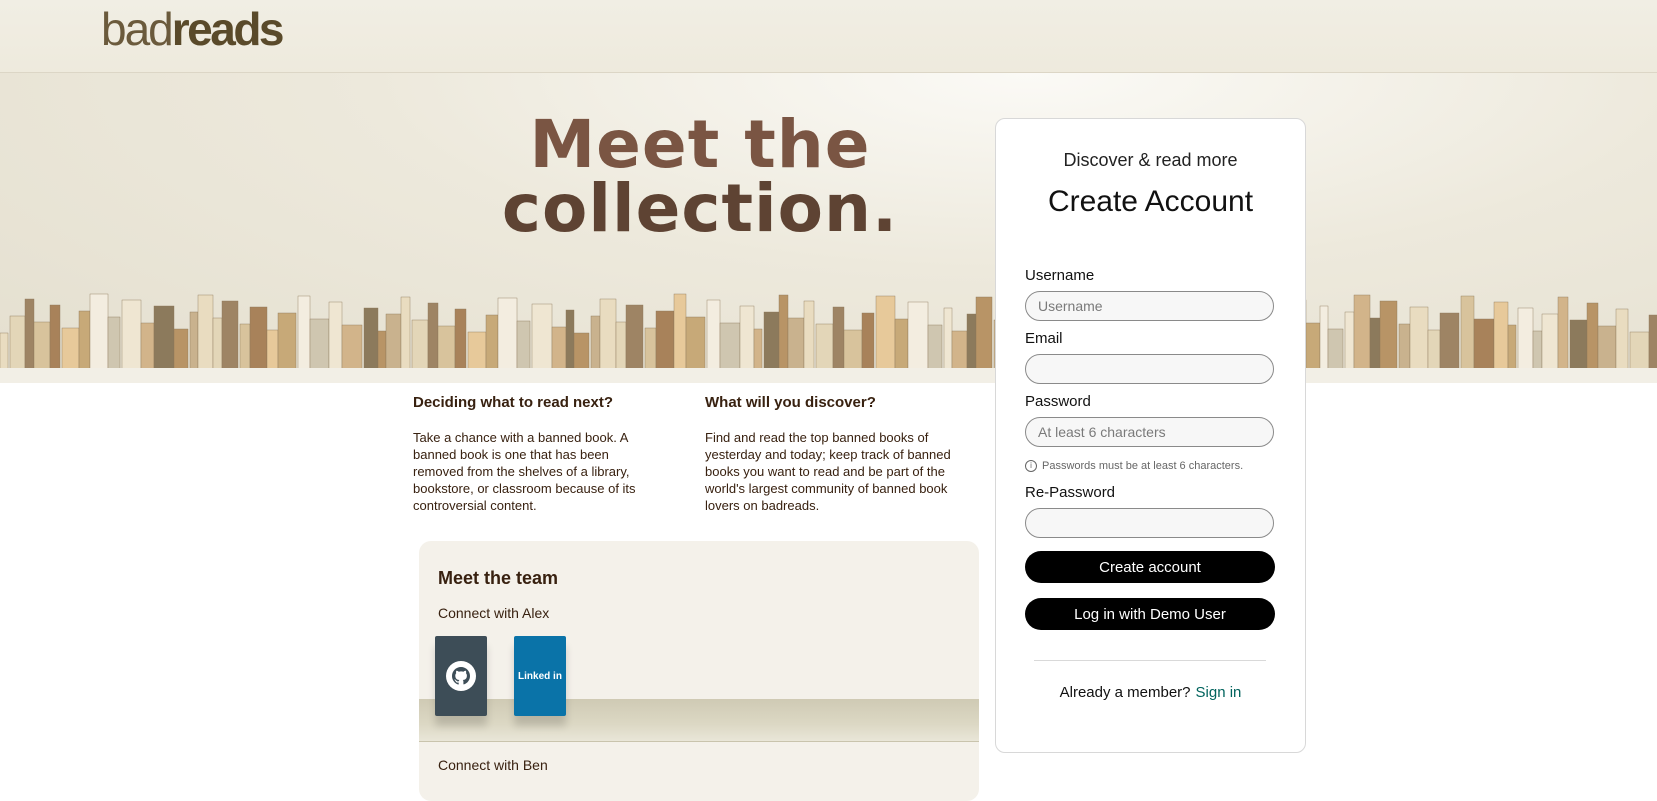 The image size is (1657, 801). Describe the element at coordinates (1149, 369) in the screenshot. I see `email-input` at that location.